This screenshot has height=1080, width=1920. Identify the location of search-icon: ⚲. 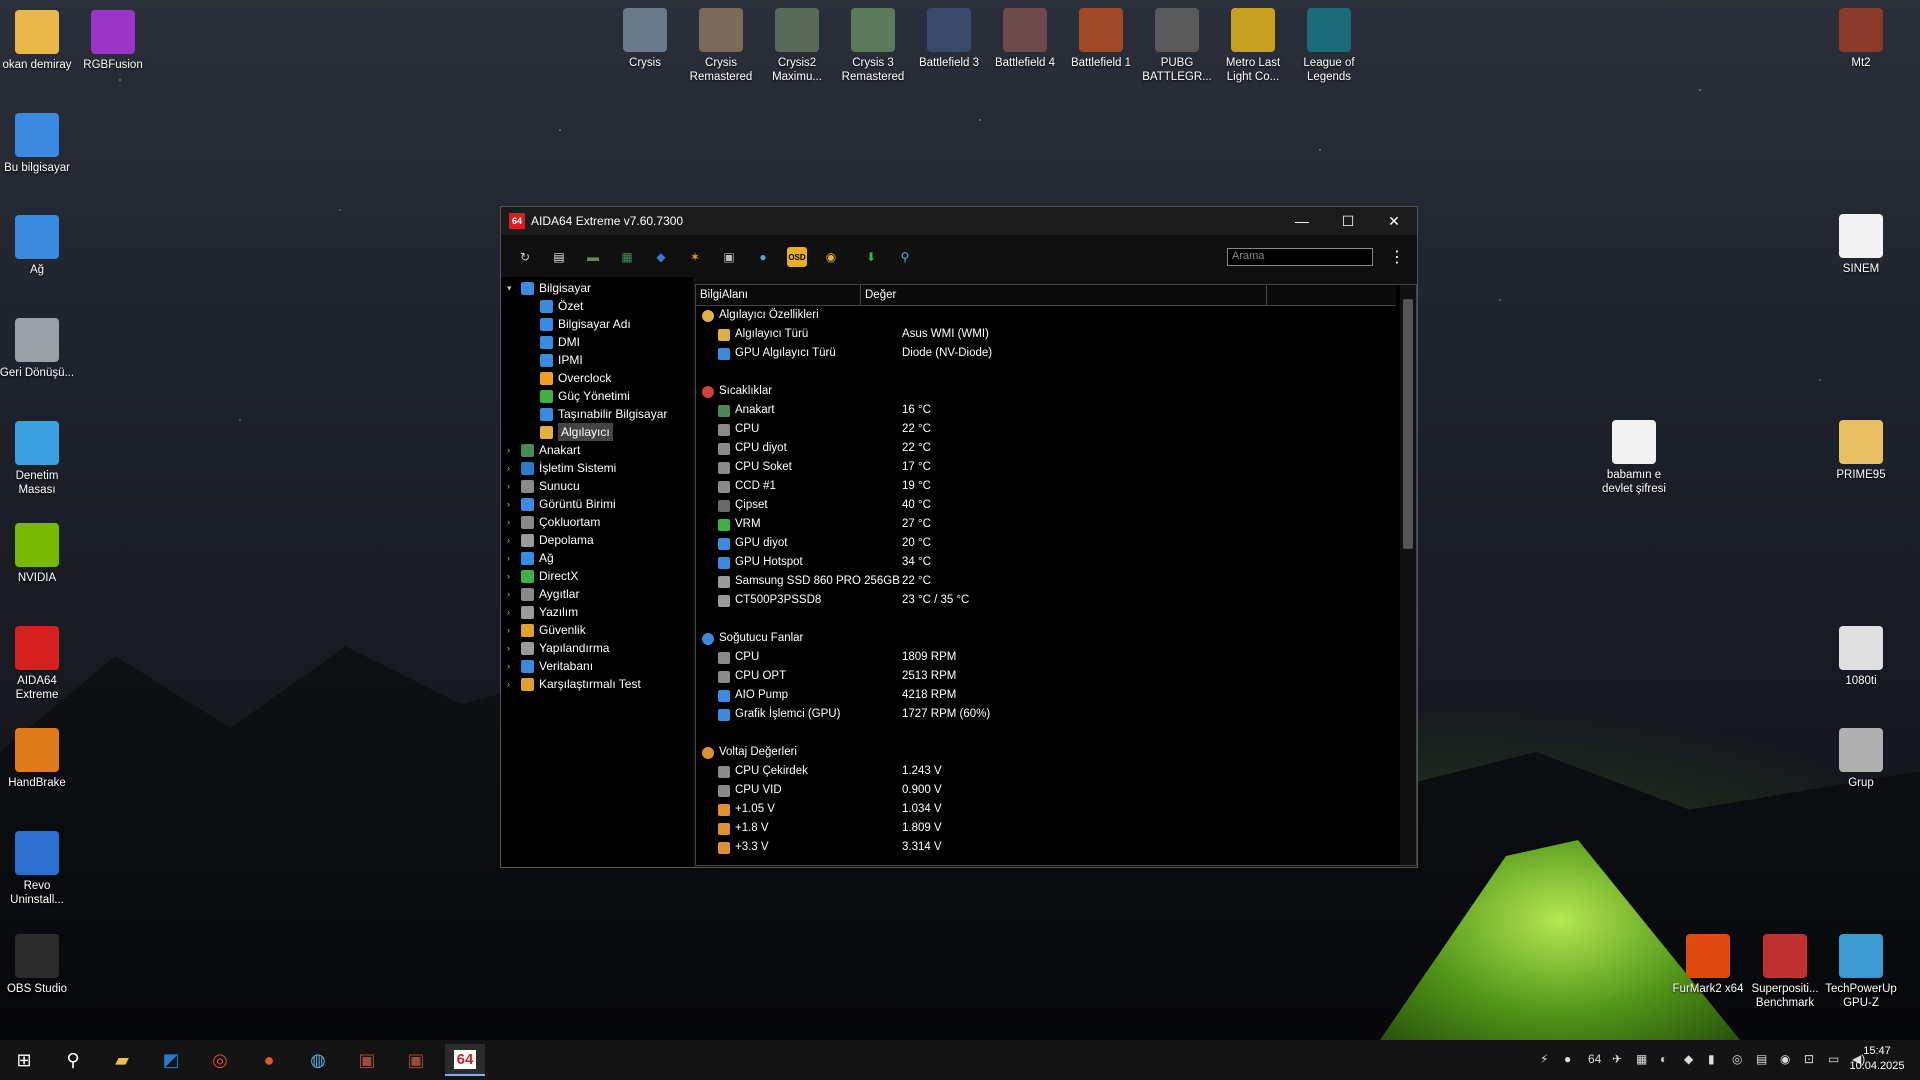
(73, 1060).